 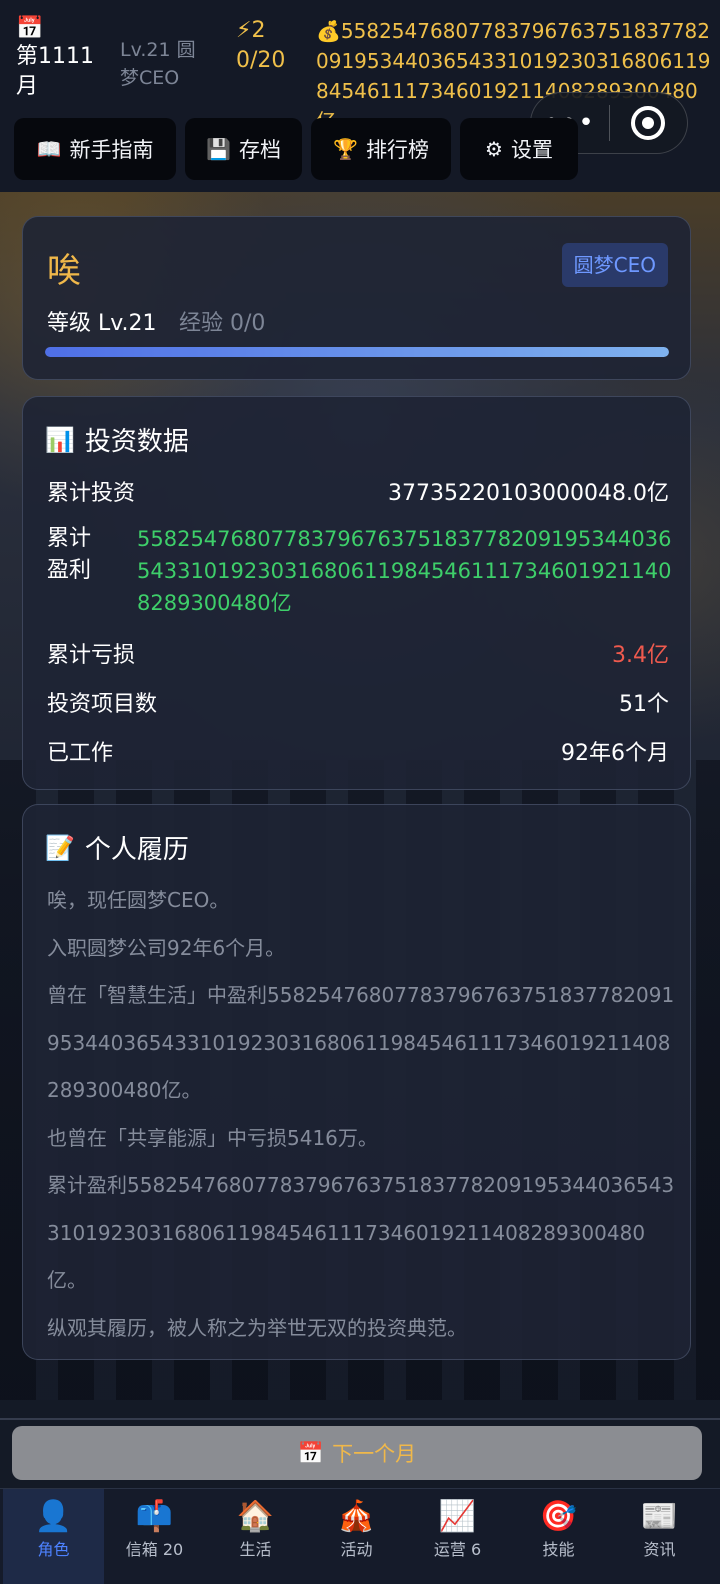 I want to click on mailbox-icon: 📫, so click(x=154, y=1516).